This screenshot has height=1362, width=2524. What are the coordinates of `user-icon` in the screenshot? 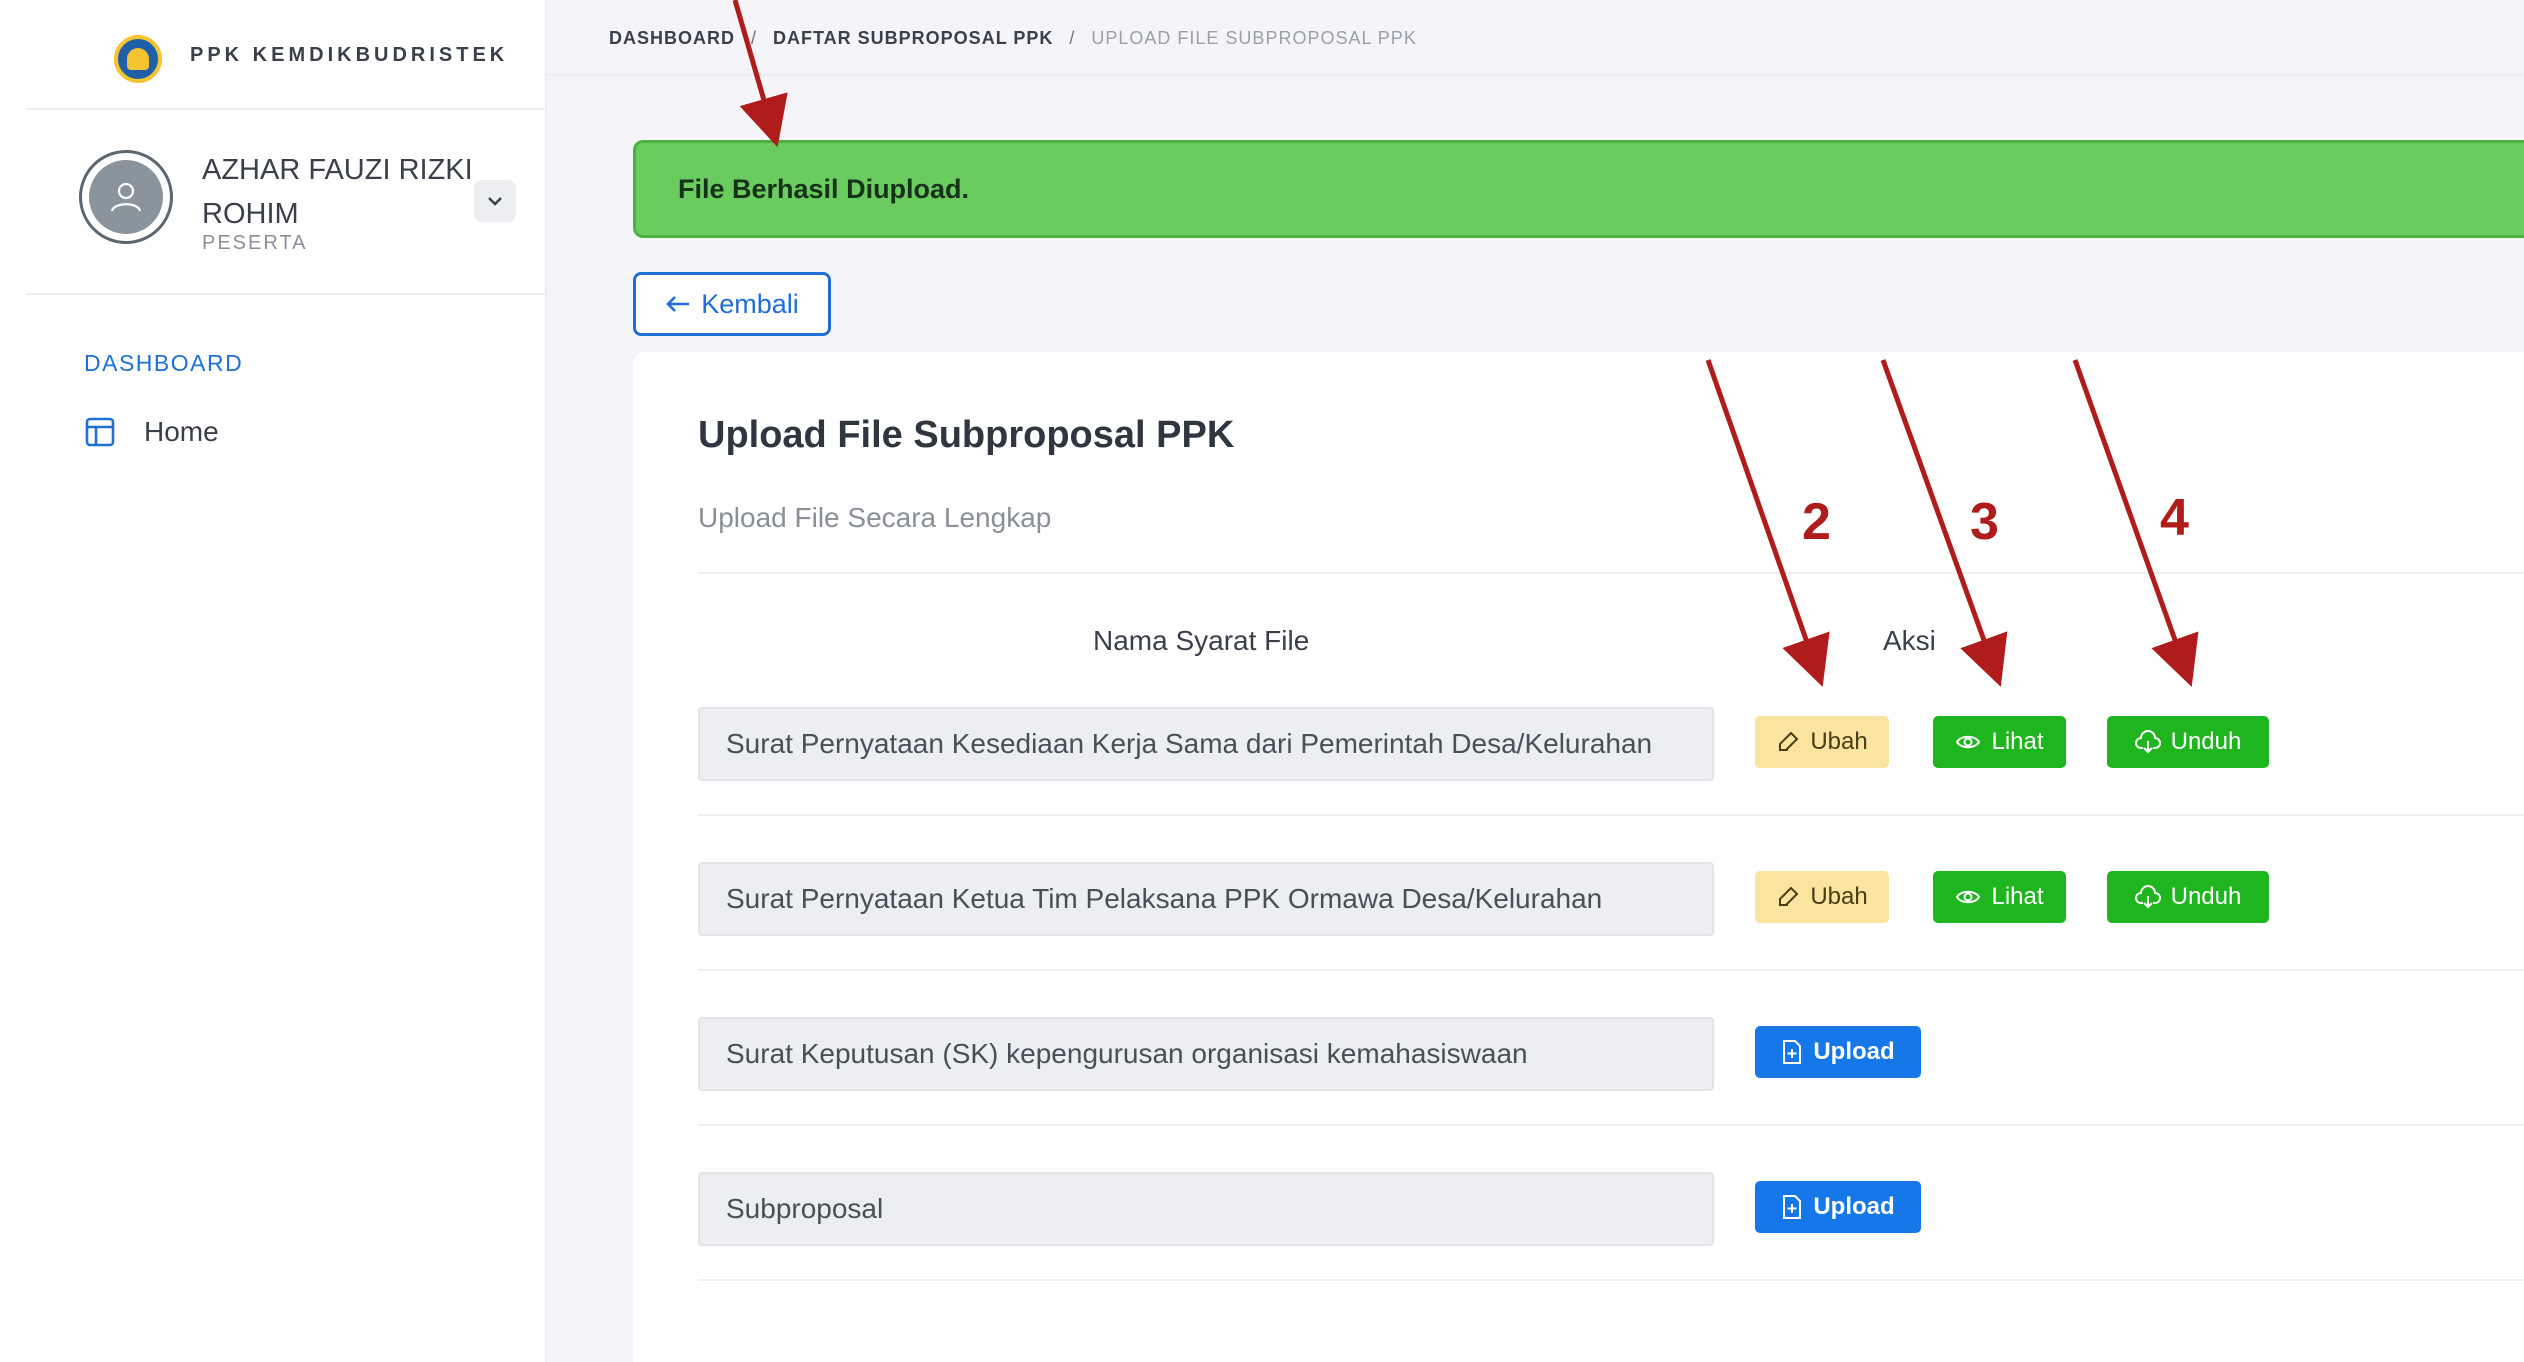 It's located at (126, 197).